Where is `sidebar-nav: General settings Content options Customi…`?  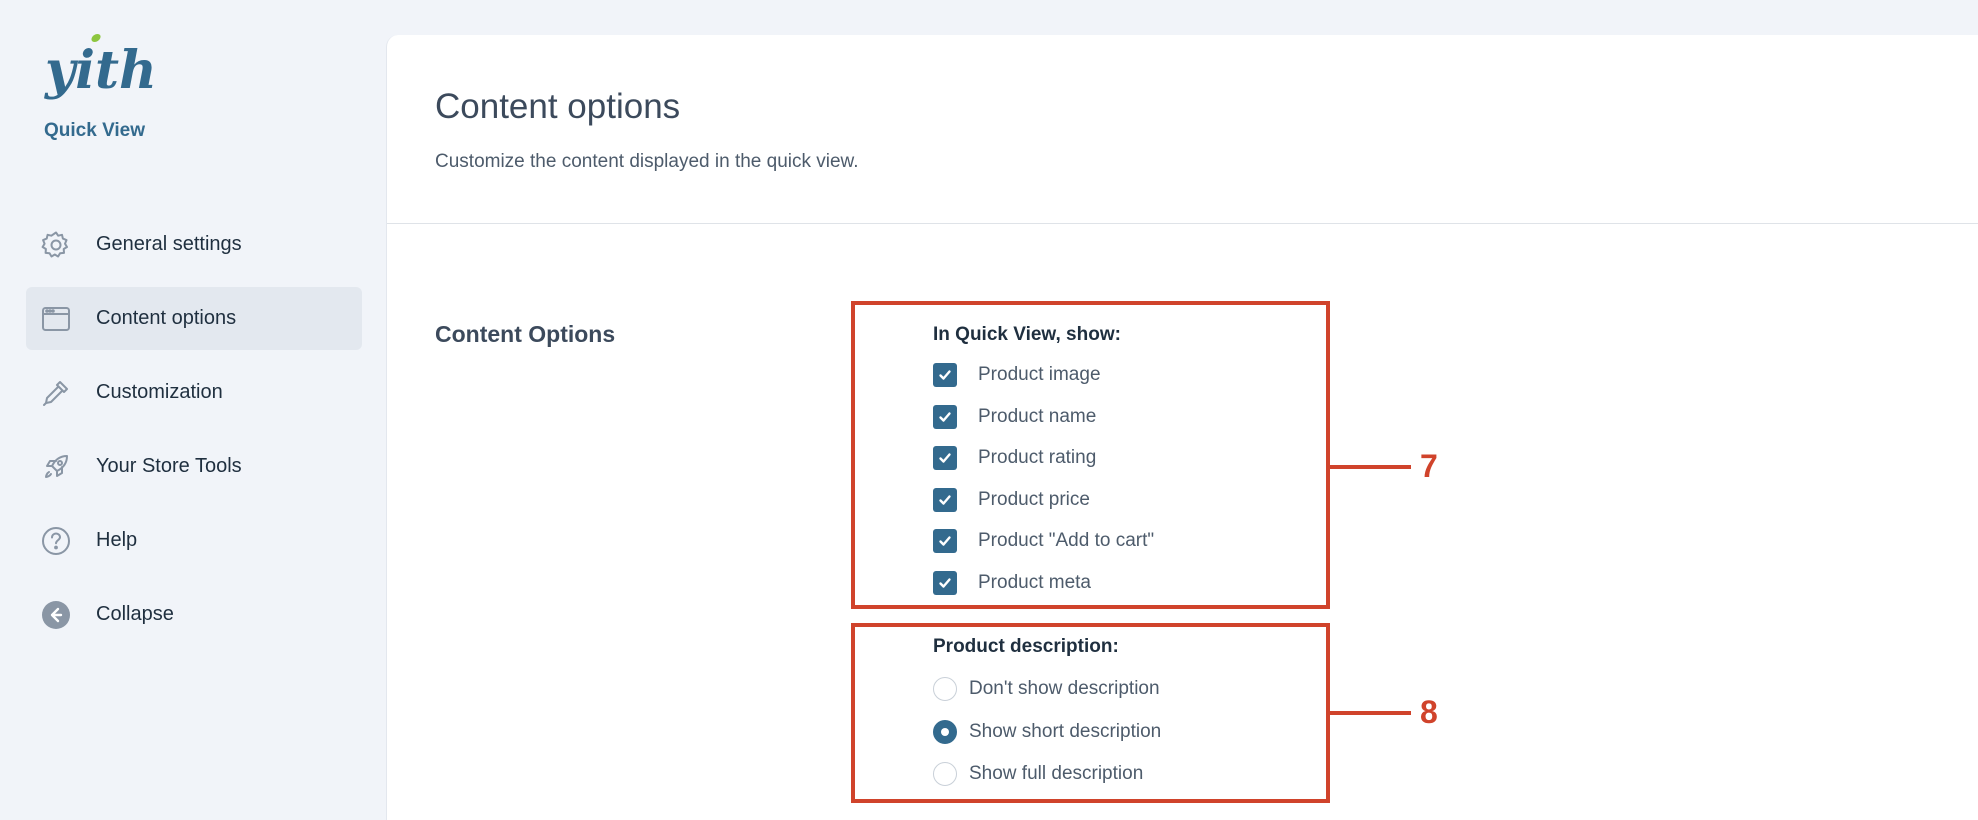
sidebar-nav: General settings Content options Customi… is located at coordinates (194, 435).